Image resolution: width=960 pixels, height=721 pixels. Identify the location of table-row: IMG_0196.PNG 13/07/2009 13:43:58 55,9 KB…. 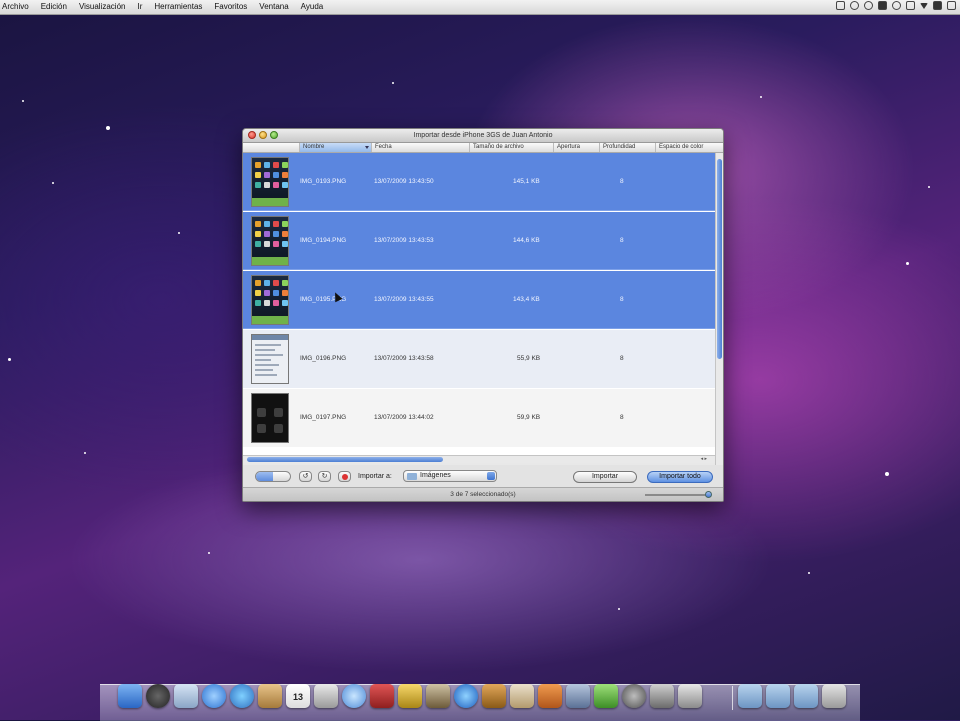
(479, 359).